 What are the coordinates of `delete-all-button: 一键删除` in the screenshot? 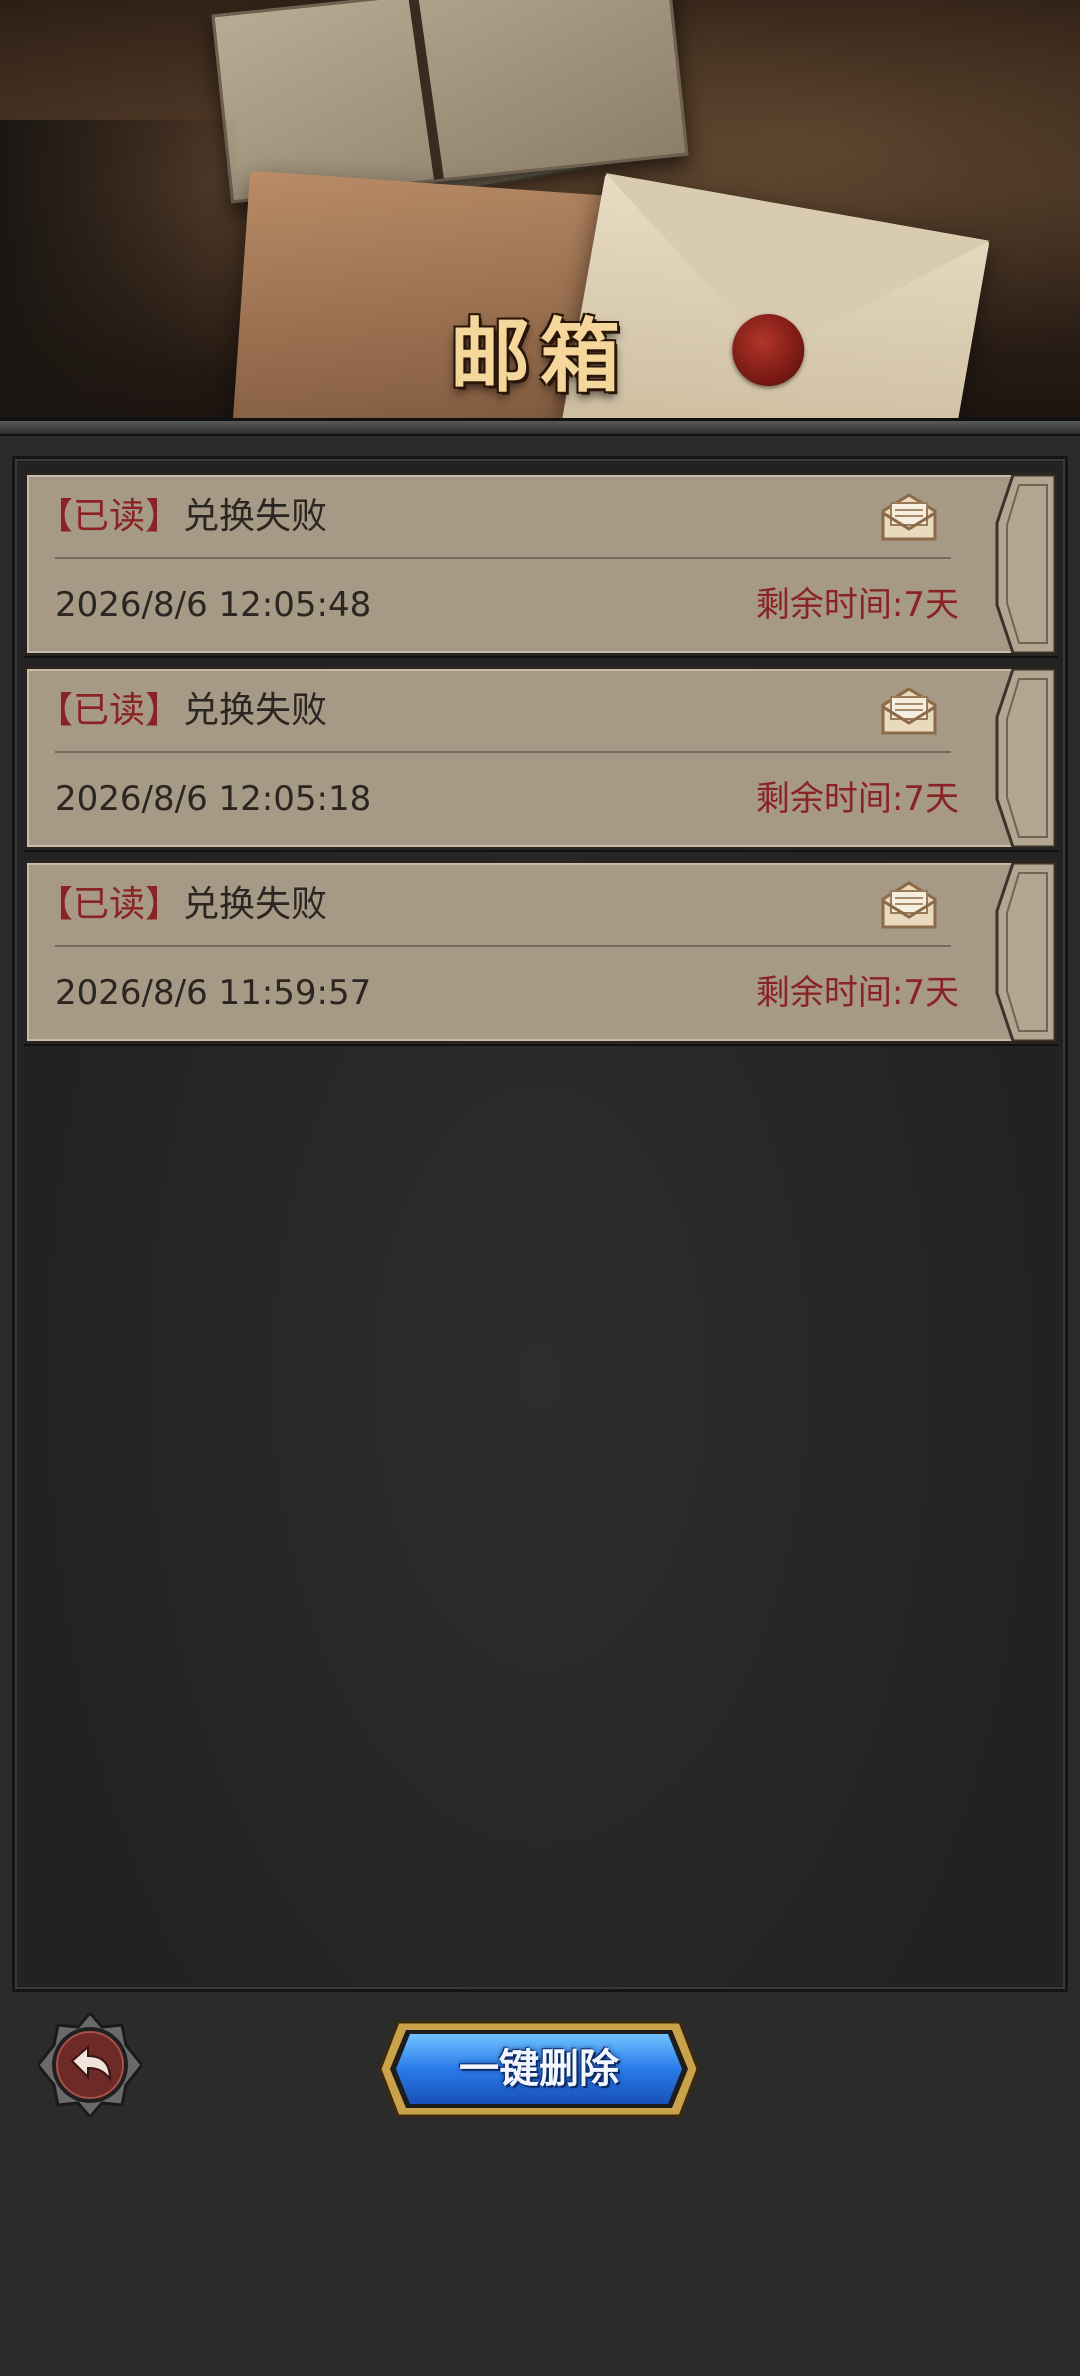 It's located at (539, 2069).